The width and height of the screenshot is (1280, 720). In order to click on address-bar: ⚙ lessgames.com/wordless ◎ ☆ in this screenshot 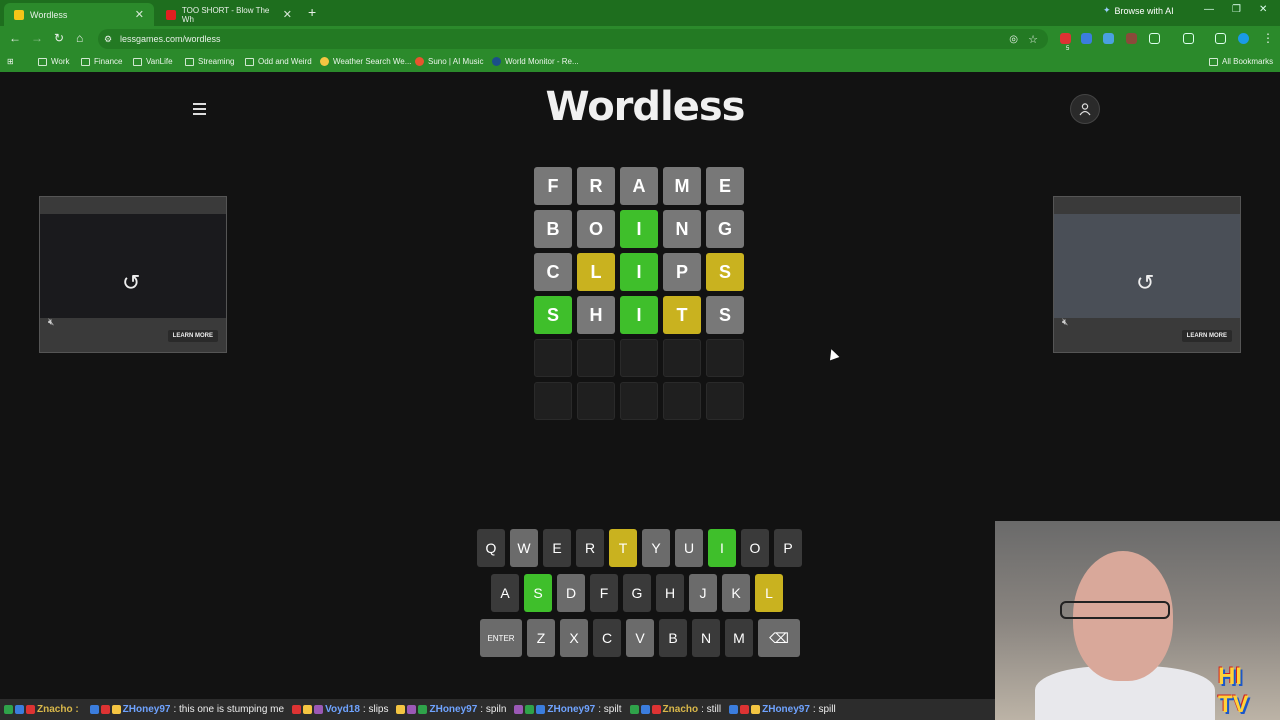, I will do `click(573, 39)`.